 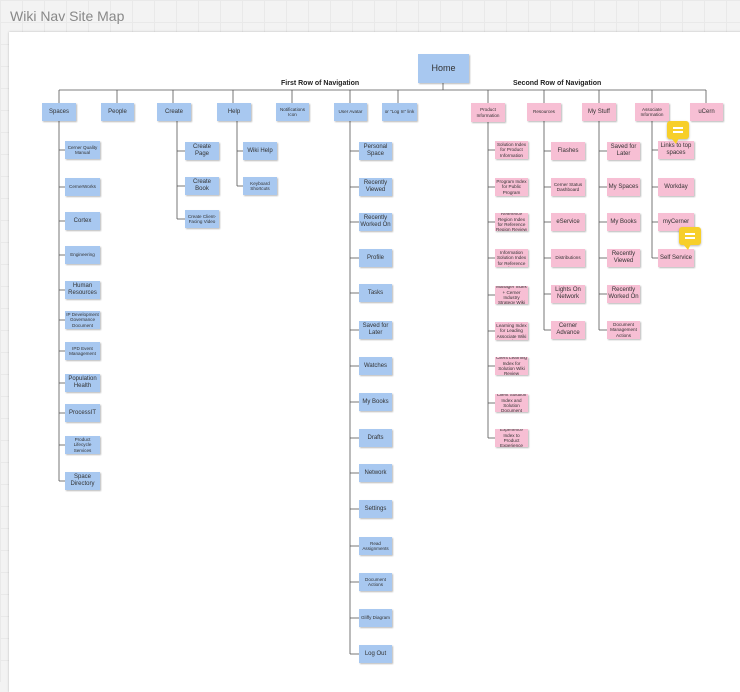 I want to click on node-spaces-child: ProcessIT, so click(x=82, y=413).